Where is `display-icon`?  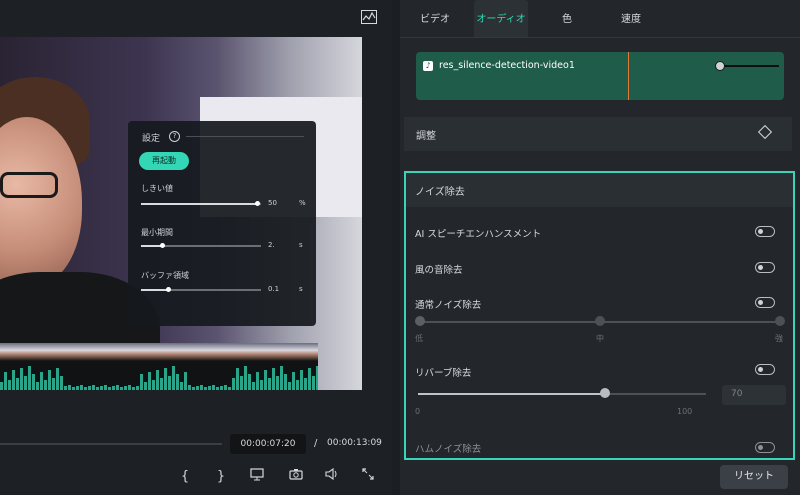
display-icon is located at coordinates (257, 477).